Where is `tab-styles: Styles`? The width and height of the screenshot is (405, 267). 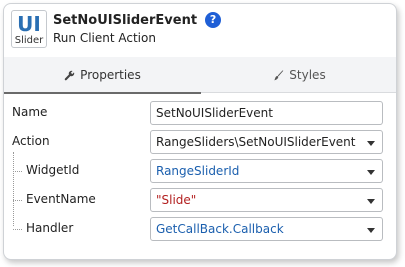 tab-styles: Styles is located at coordinates (298, 75).